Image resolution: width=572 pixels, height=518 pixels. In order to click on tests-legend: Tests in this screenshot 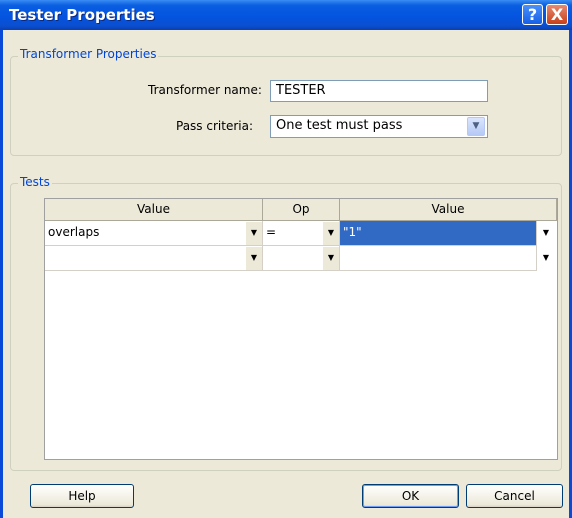, I will do `click(35, 182)`.